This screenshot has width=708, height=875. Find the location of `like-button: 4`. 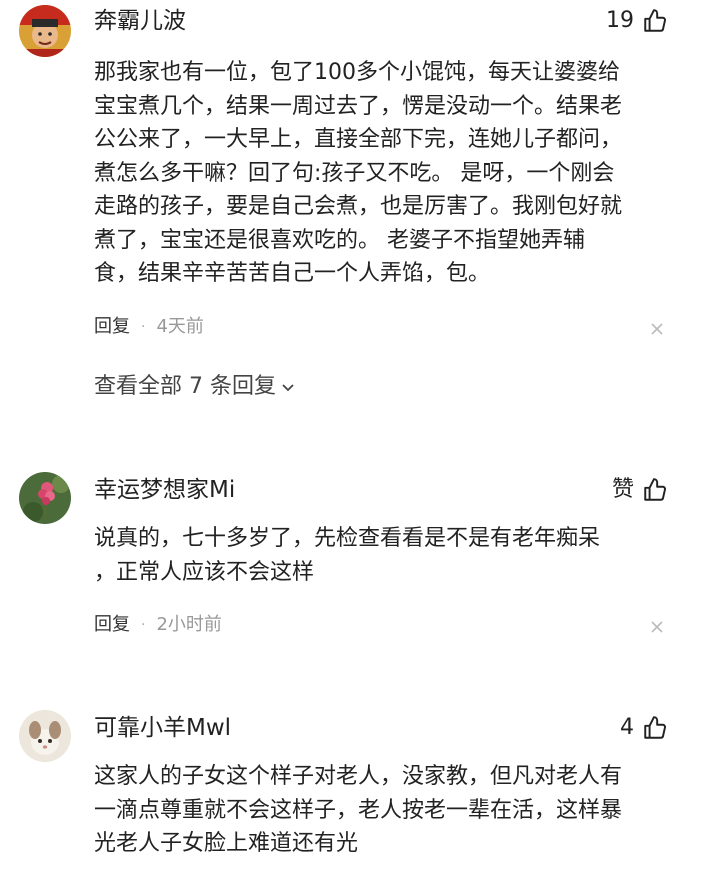

like-button: 4 is located at coordinates (644, 728).